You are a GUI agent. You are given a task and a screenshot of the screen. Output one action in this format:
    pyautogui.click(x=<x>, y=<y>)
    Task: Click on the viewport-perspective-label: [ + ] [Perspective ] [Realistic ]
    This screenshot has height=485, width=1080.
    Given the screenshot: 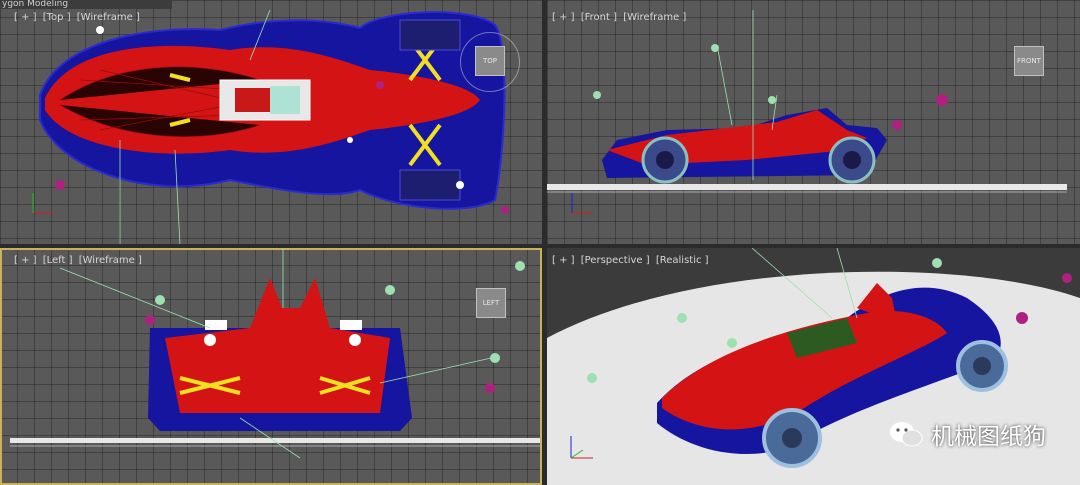 What is the action you would take?
    pyautogui.click(x=632, y=260)
    